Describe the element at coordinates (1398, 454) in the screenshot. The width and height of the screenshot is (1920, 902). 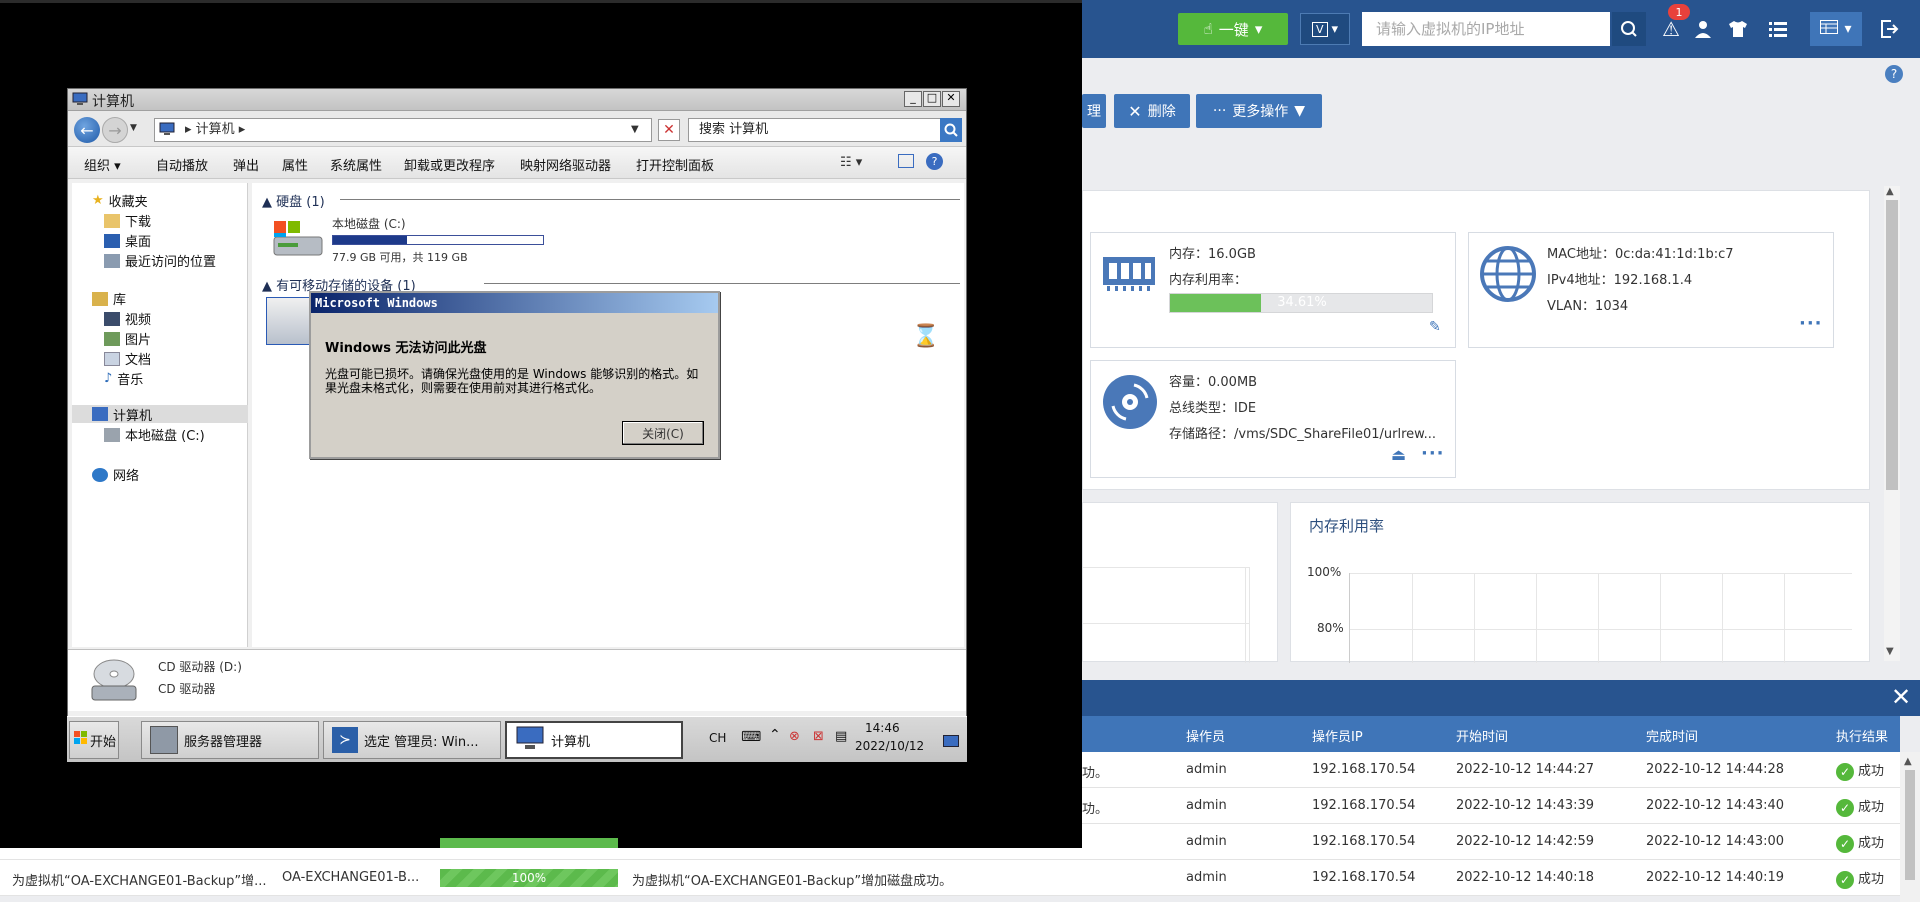
I see `eject-icon: ⏏` at that location.